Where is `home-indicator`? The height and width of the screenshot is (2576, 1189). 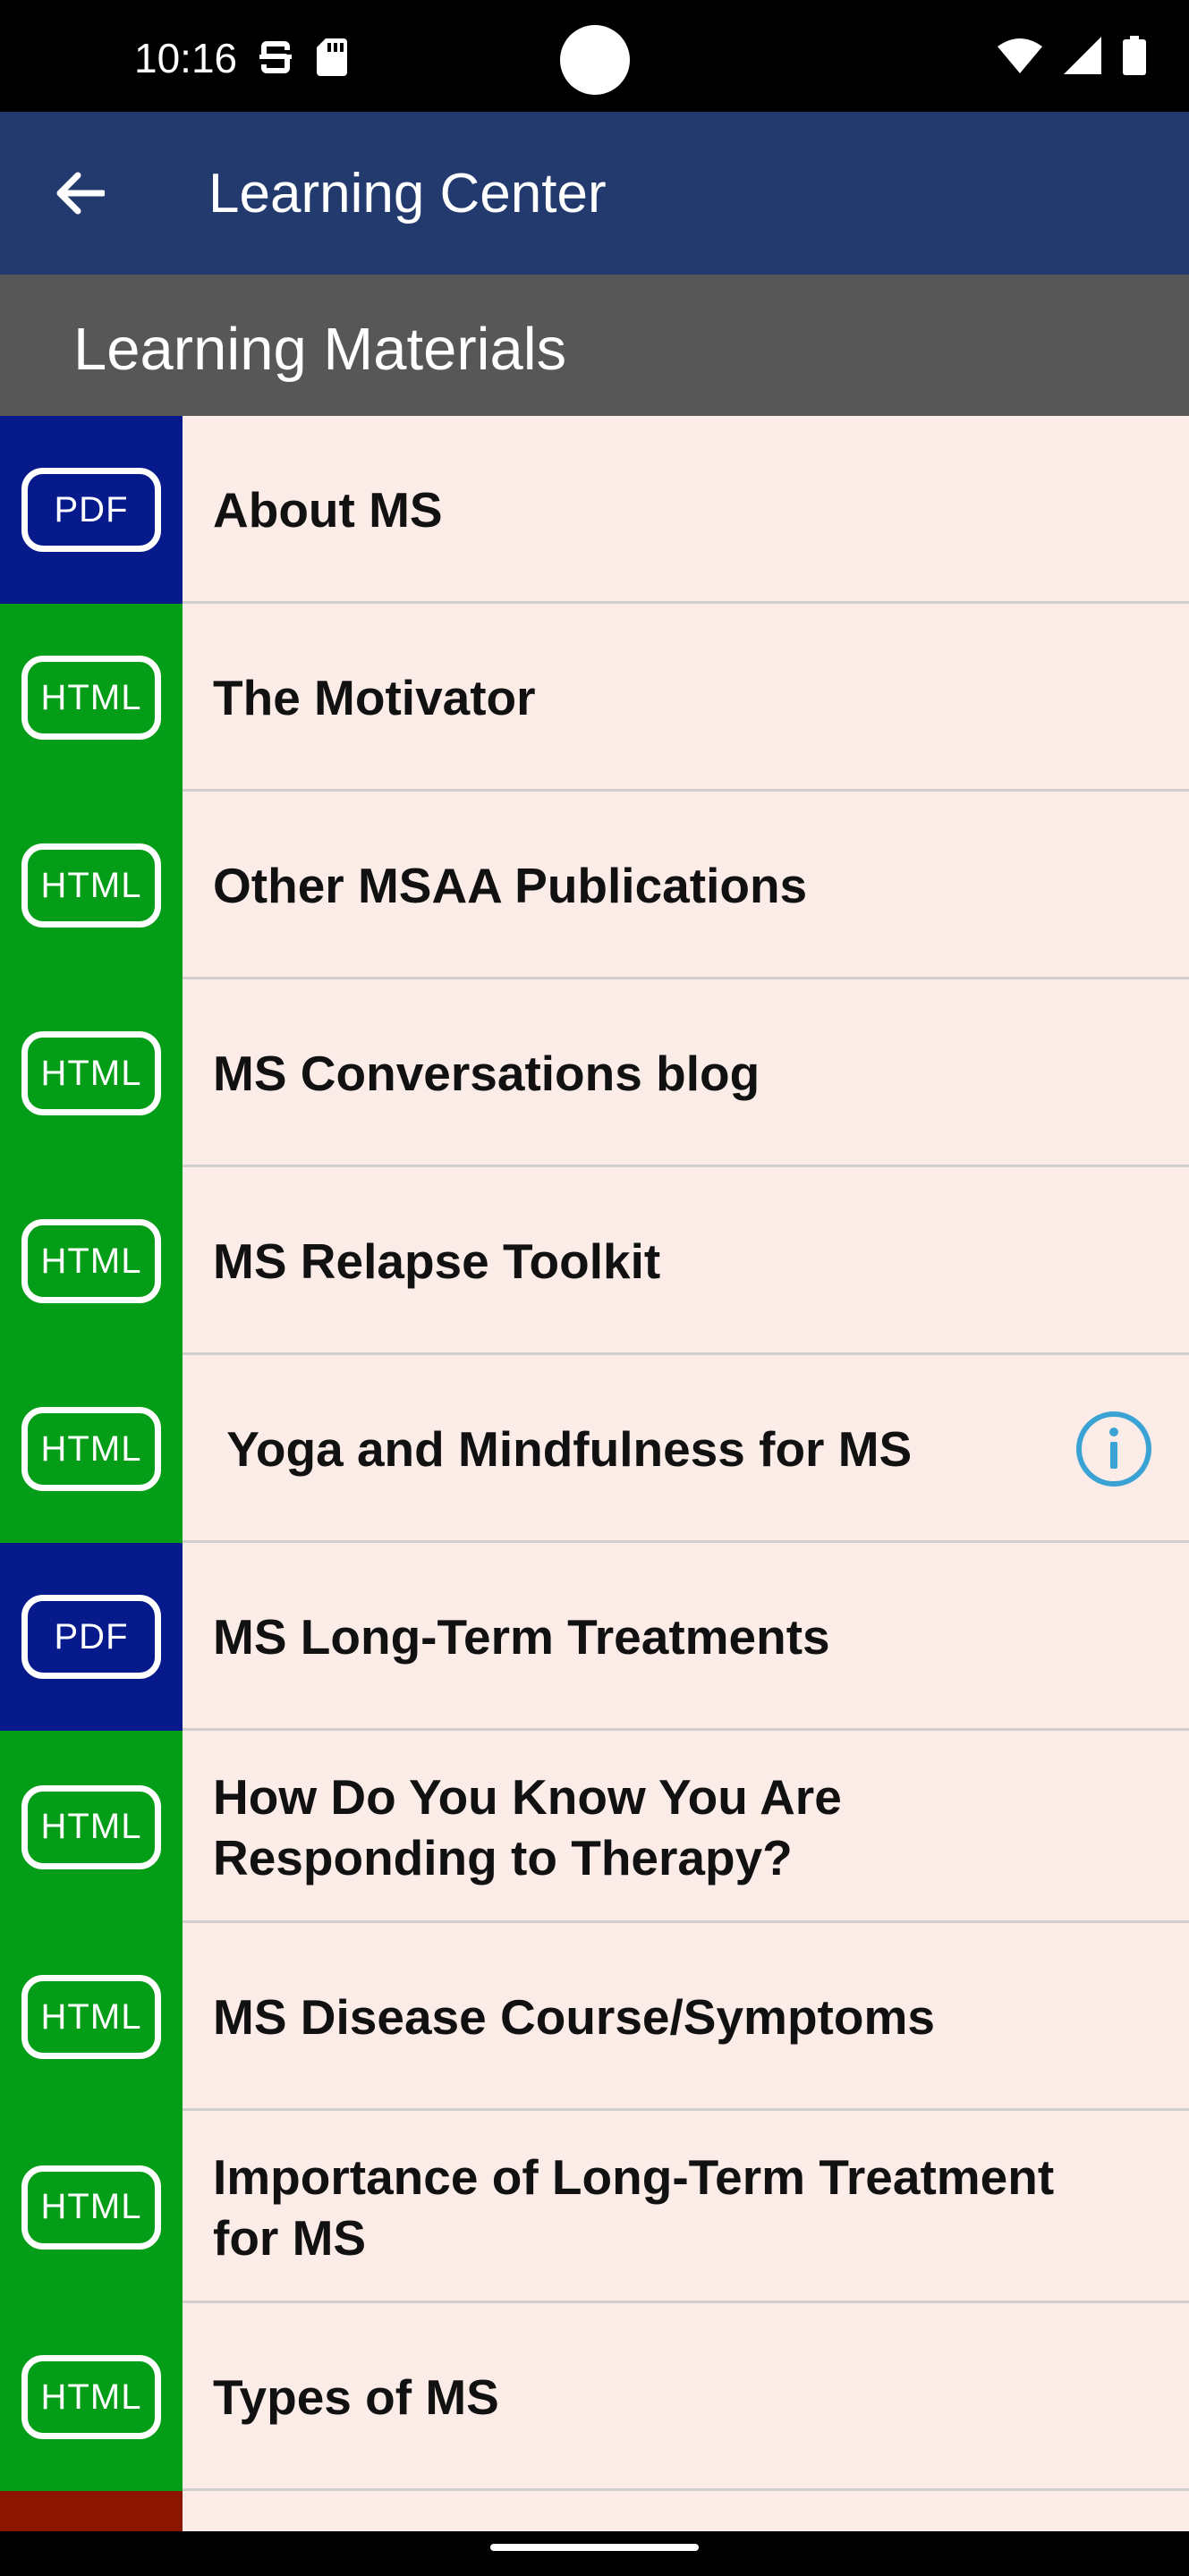 home-indicator is located at coordinates (594, 2547).